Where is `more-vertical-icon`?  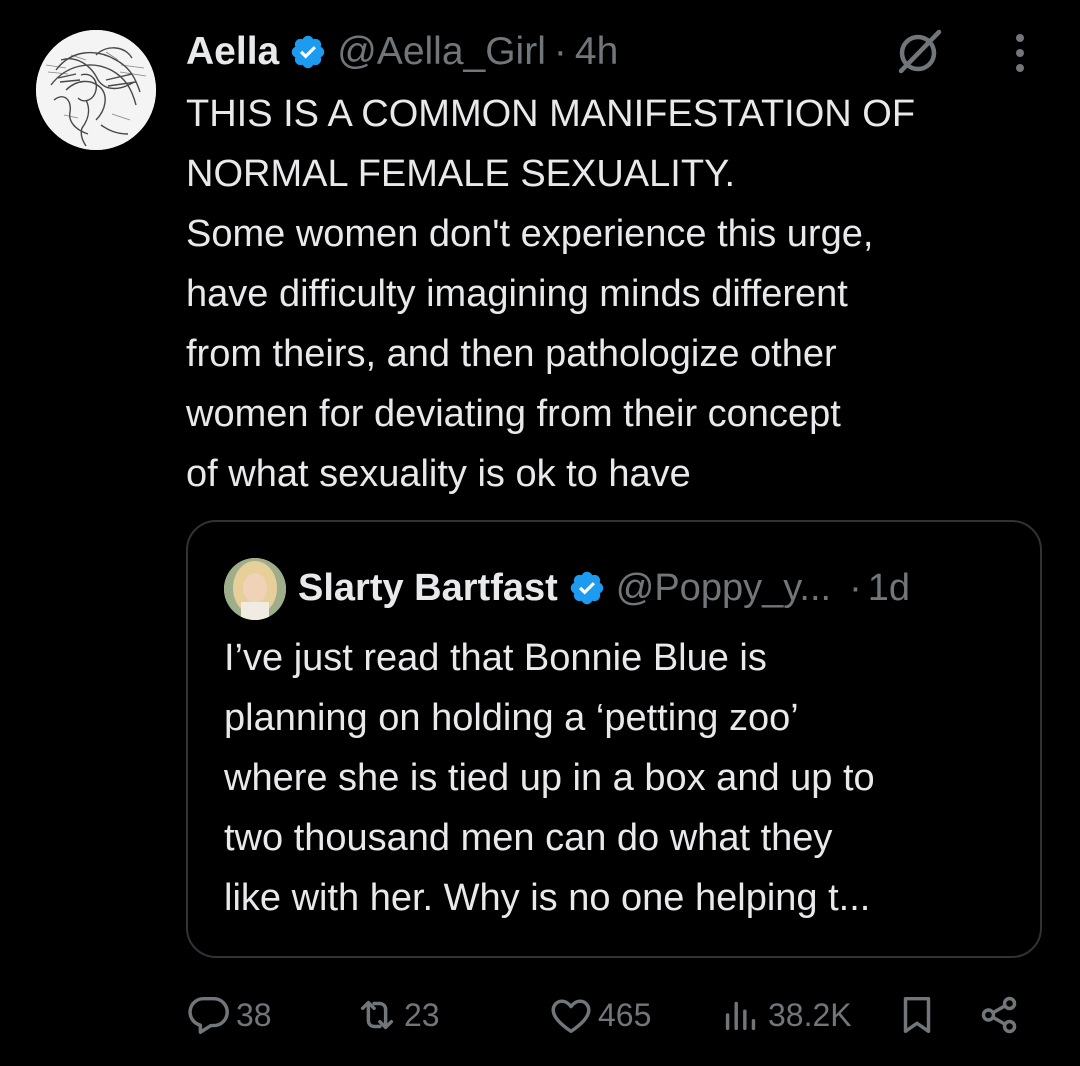
more-vertical-icon is located at coordinates (1020, 53).